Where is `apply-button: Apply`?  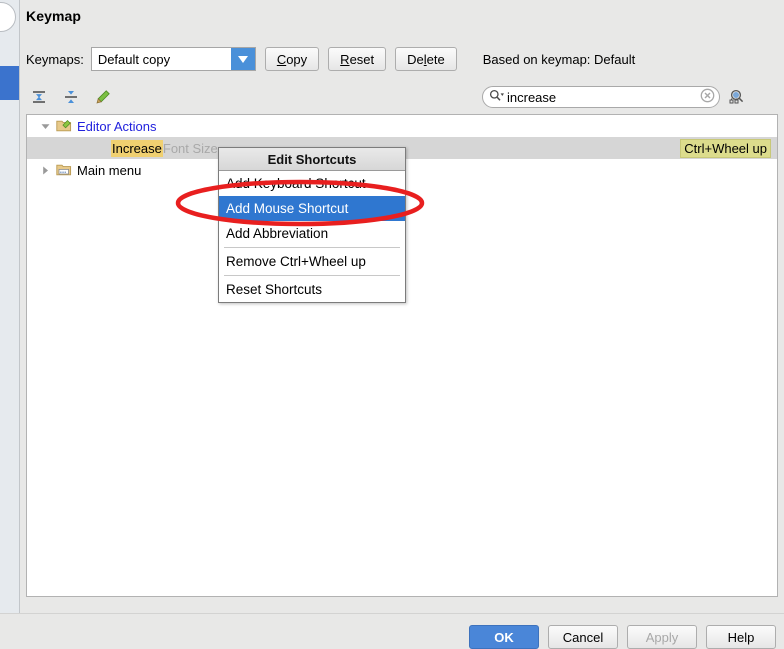
apply-button: Apply is located at coordinates (662, 637).